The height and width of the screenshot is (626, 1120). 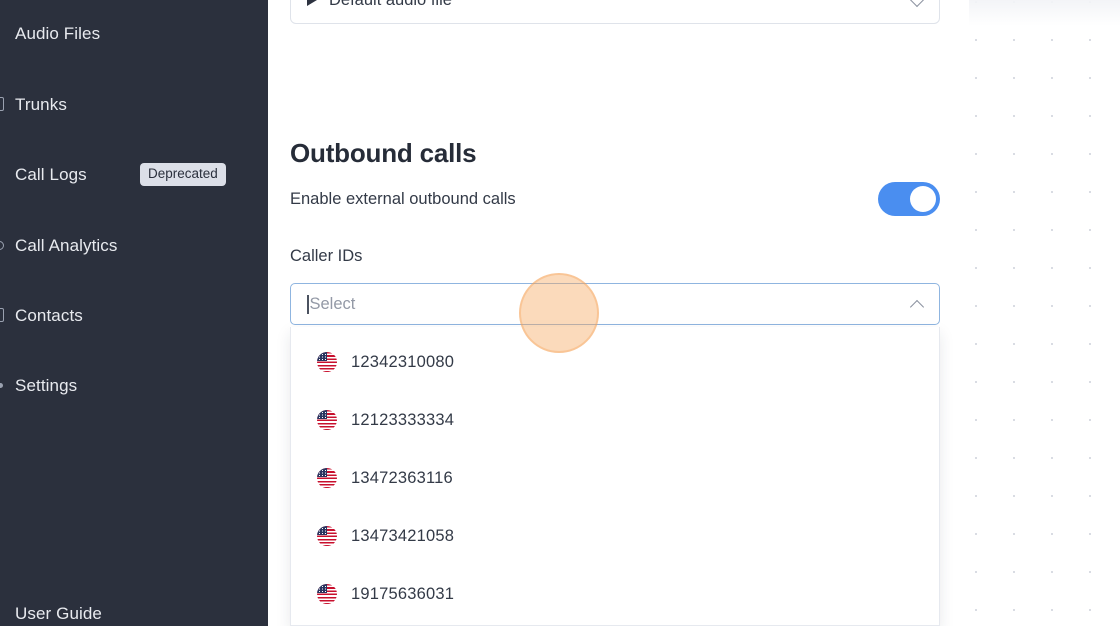 I want to click on sidebar-item-contacts: Contacts, so click(x=134, y=315).